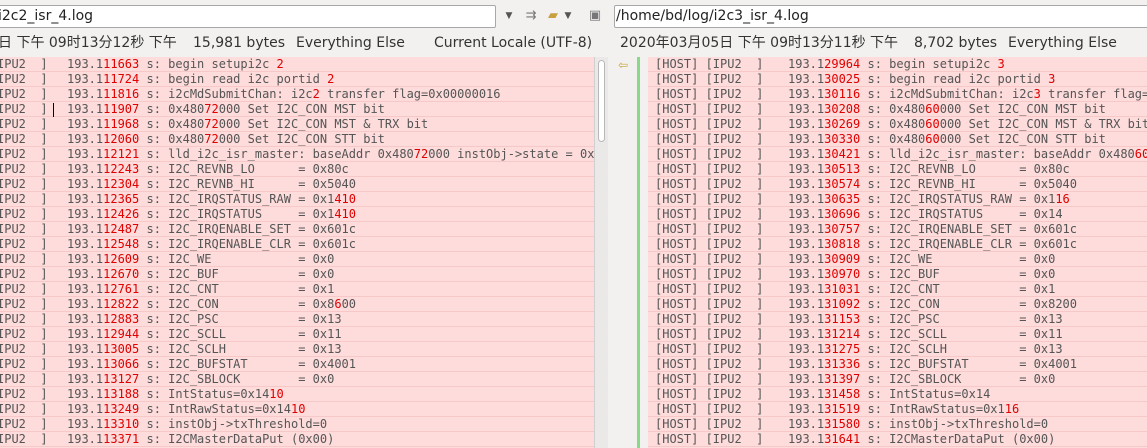 This screenshot has width=1147, height=448. Describe the element at coordinates (297, 64) in the screenshot. I see `log-line: IPU2 ] 193.111663 s: begin setupi2c 2` at that location.